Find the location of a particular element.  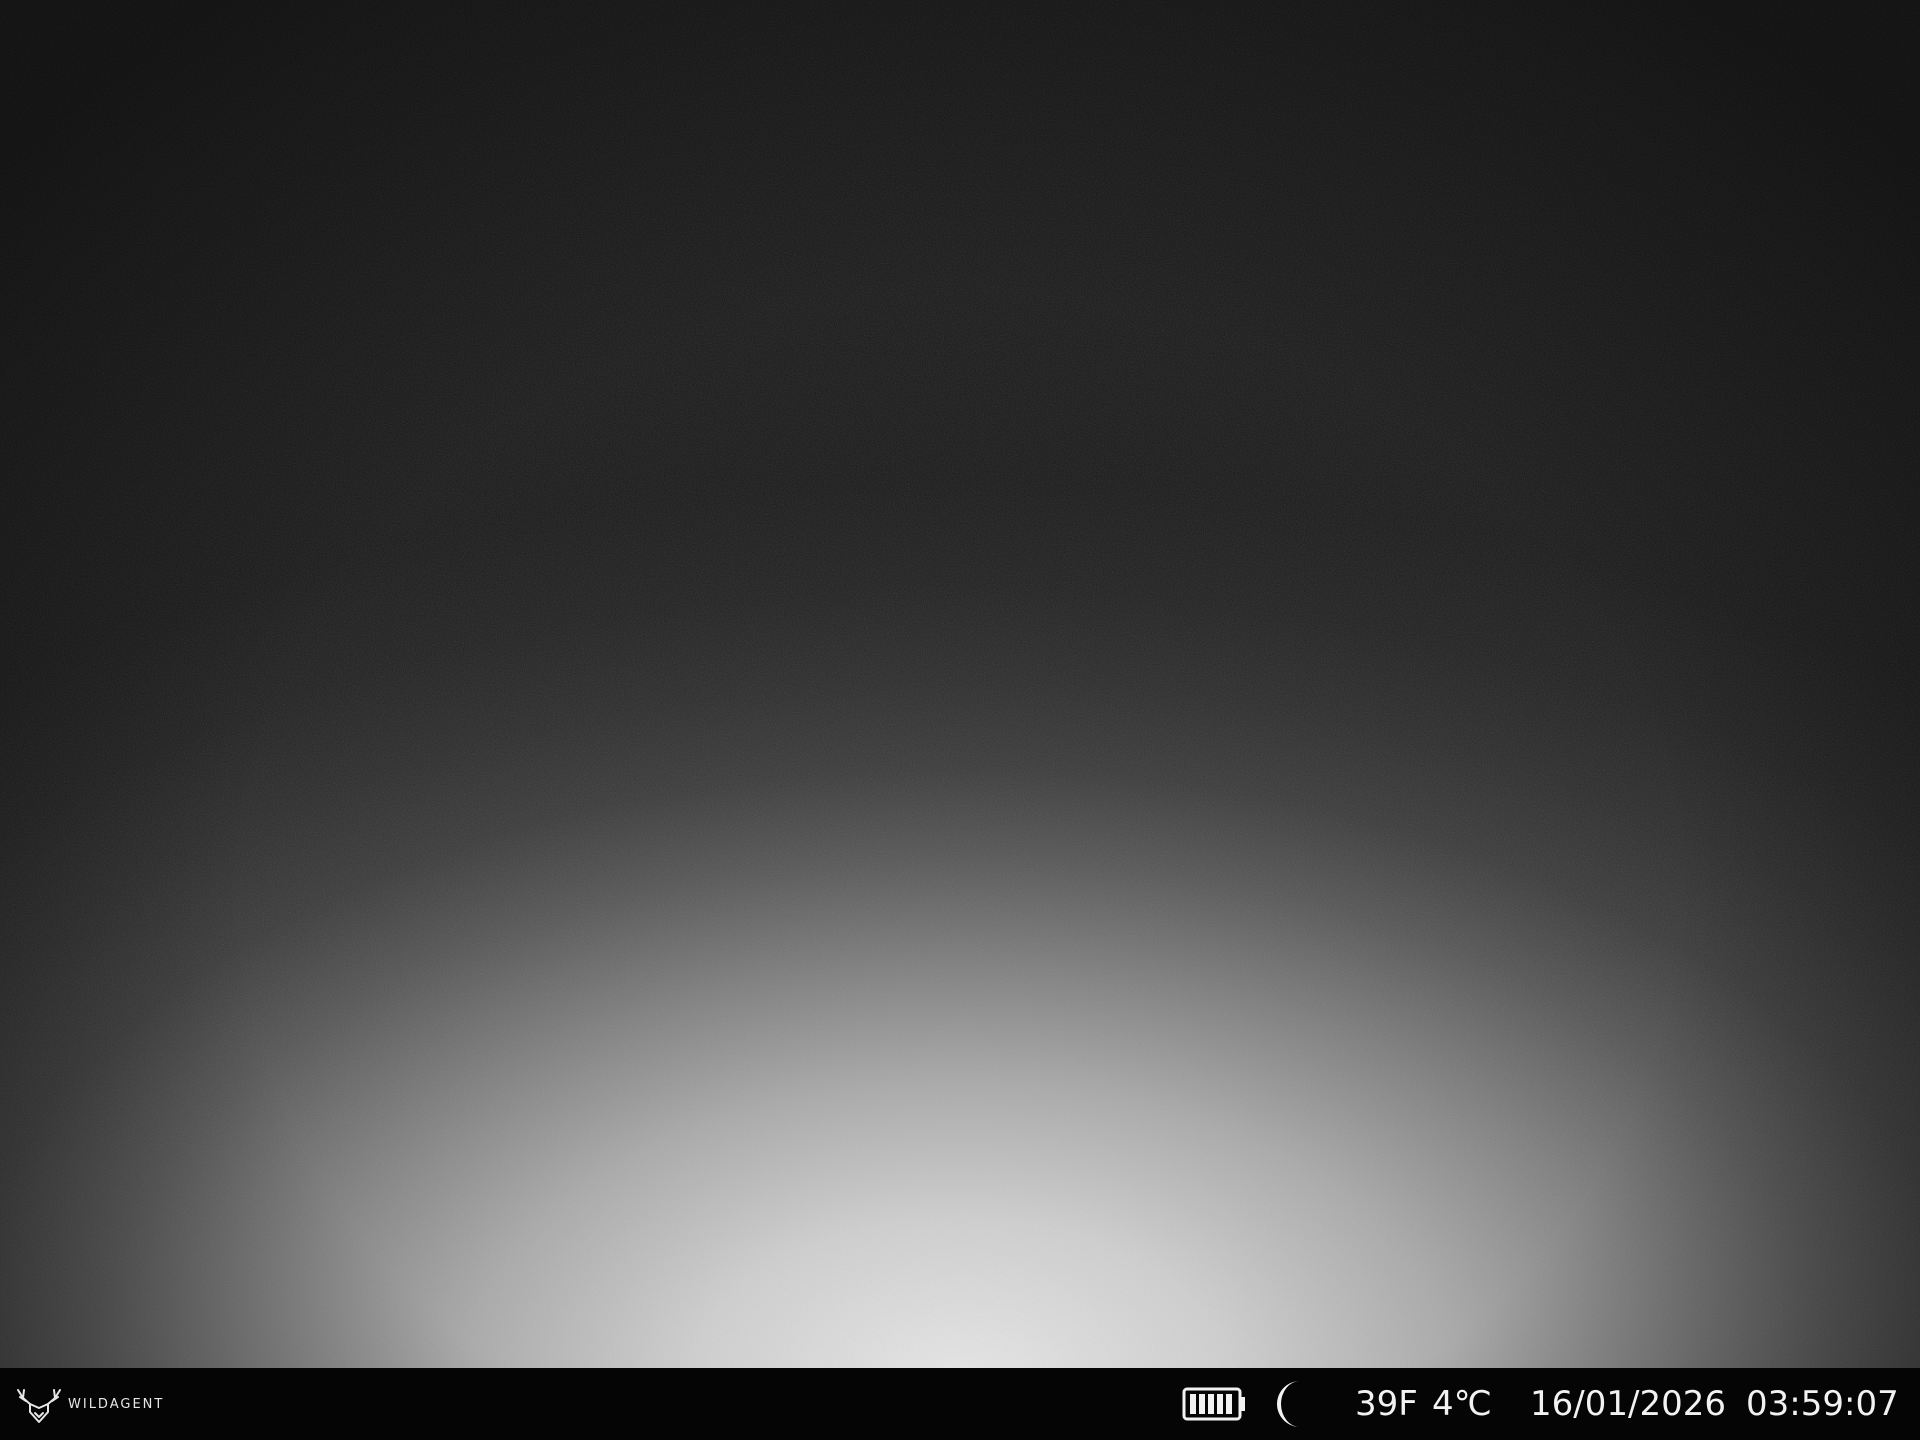

camera-info-bar: WILDAGENT 39F 4℃ 16/01/2026 03:59:07 is located at coordinates (960, 1404).